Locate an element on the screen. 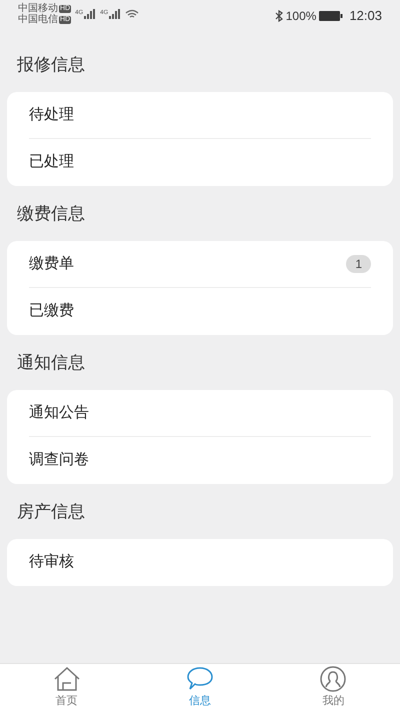  menu-item-label: 已缴费 is located at coordinates (51, 311).